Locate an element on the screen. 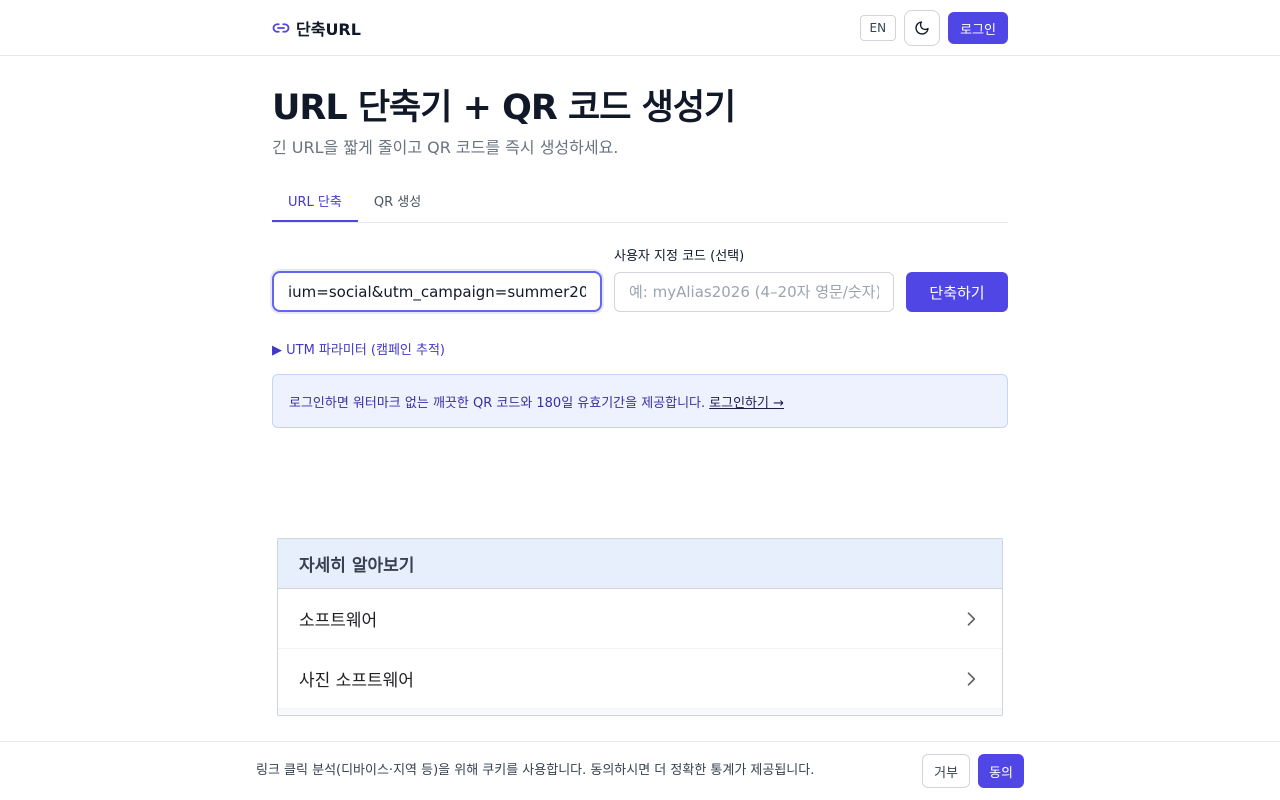 The height and width of the screenshot is (800, 1280). alias-input is located at coordinates (754, 292).